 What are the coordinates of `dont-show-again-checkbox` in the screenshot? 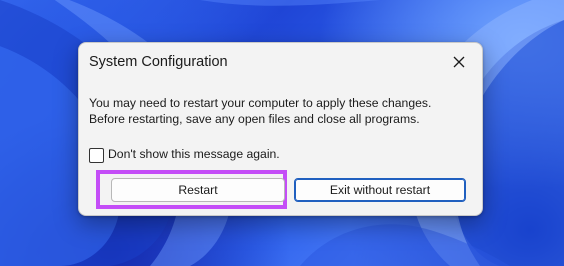 It's located at (96, 155).